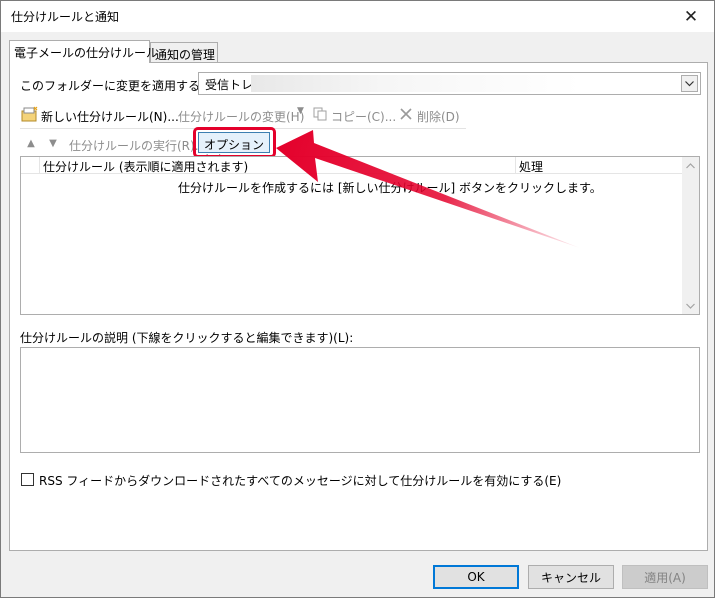  Describe the element at coordinates (690, 305) in the screenshot. I see `scroll-down-icon` at that location.